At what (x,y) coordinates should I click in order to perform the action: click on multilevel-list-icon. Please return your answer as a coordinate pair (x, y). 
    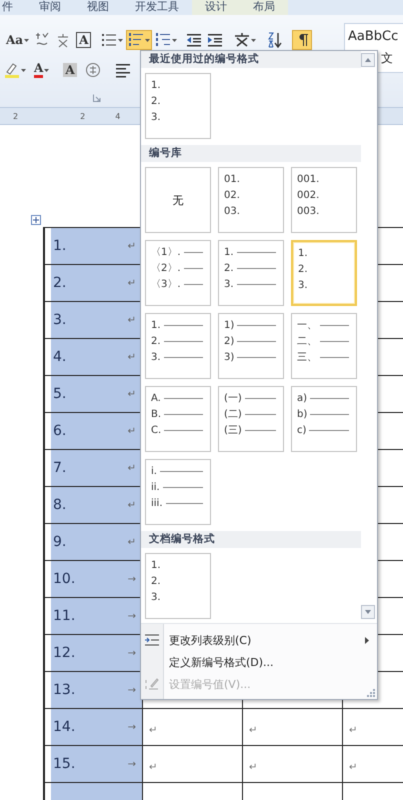
    Looking at the image, I should click on (163, 40).